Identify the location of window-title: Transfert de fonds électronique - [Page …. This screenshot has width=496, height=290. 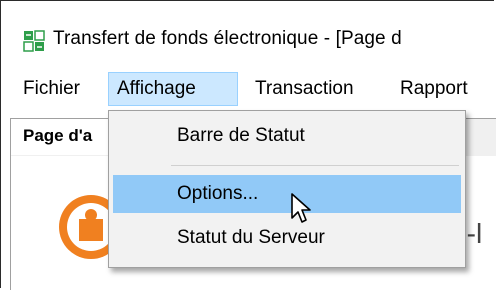
(227, 38).